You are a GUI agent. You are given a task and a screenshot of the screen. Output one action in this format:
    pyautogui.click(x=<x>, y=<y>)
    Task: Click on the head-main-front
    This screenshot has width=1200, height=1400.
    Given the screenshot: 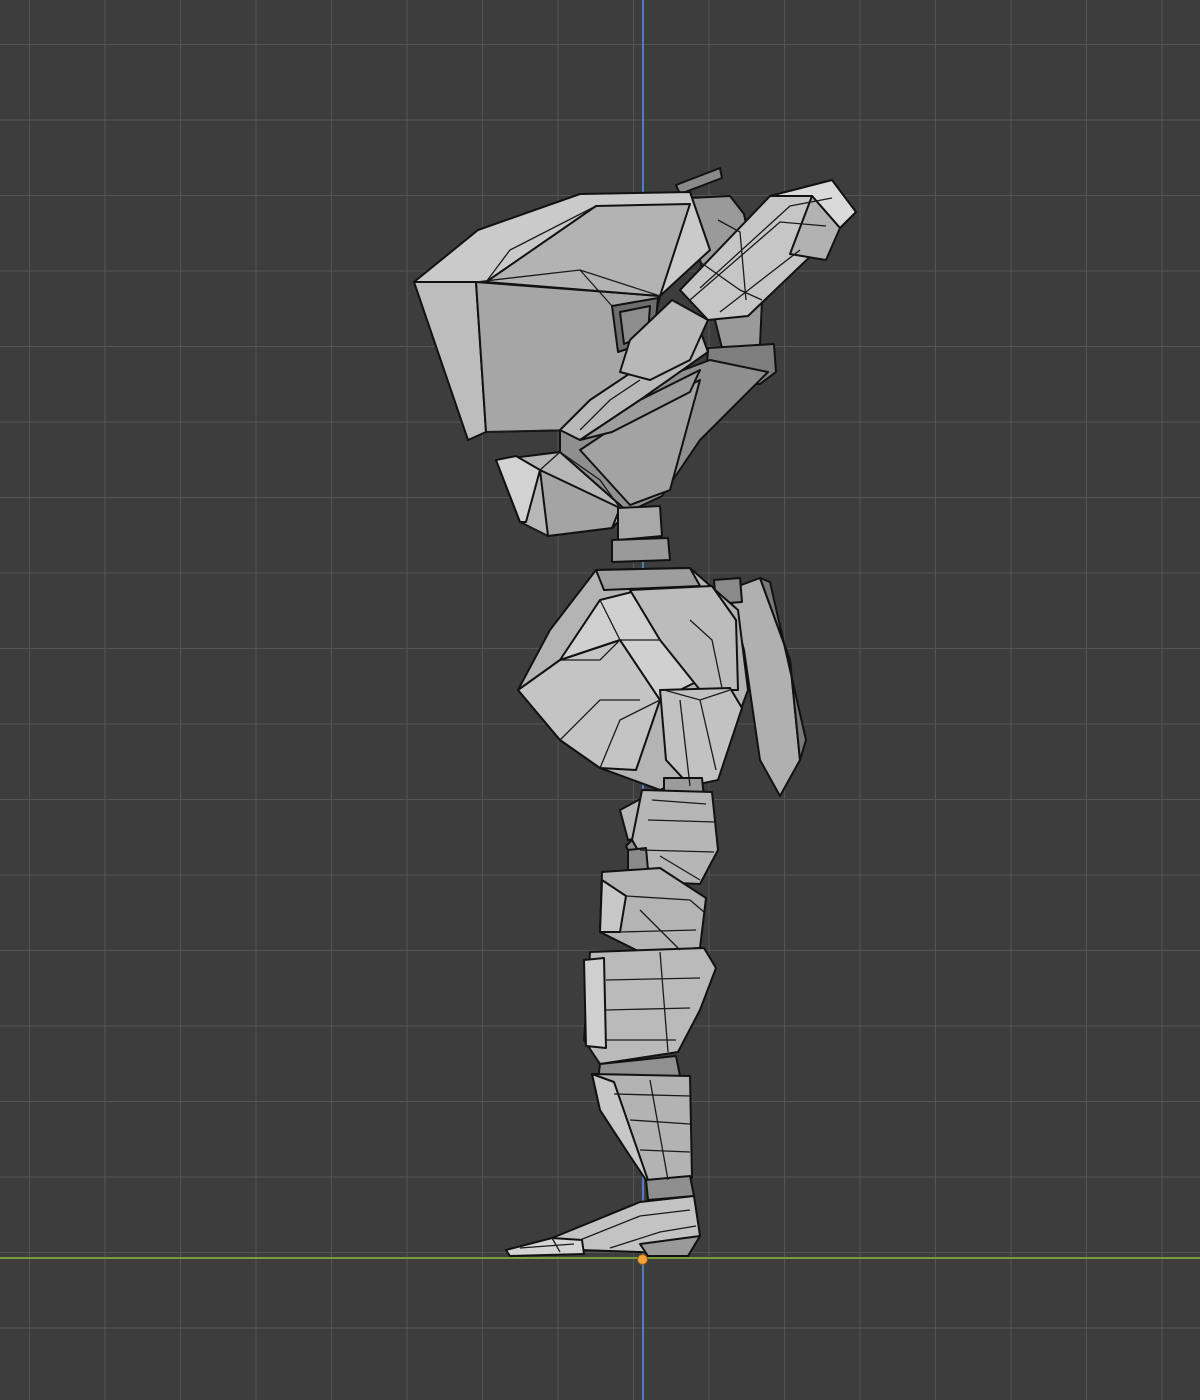 What is the action you would take?
    pyautogui.click(x=450, y=361)
    